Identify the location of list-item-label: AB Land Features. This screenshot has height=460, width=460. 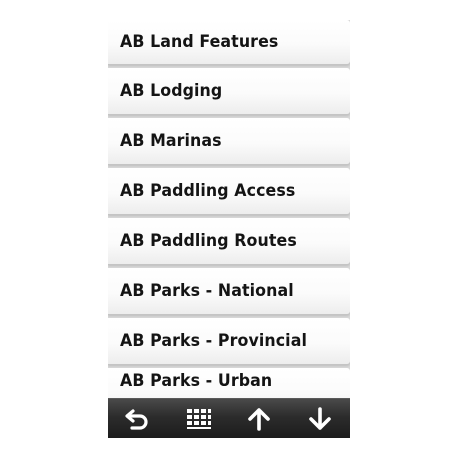
(199, 42).